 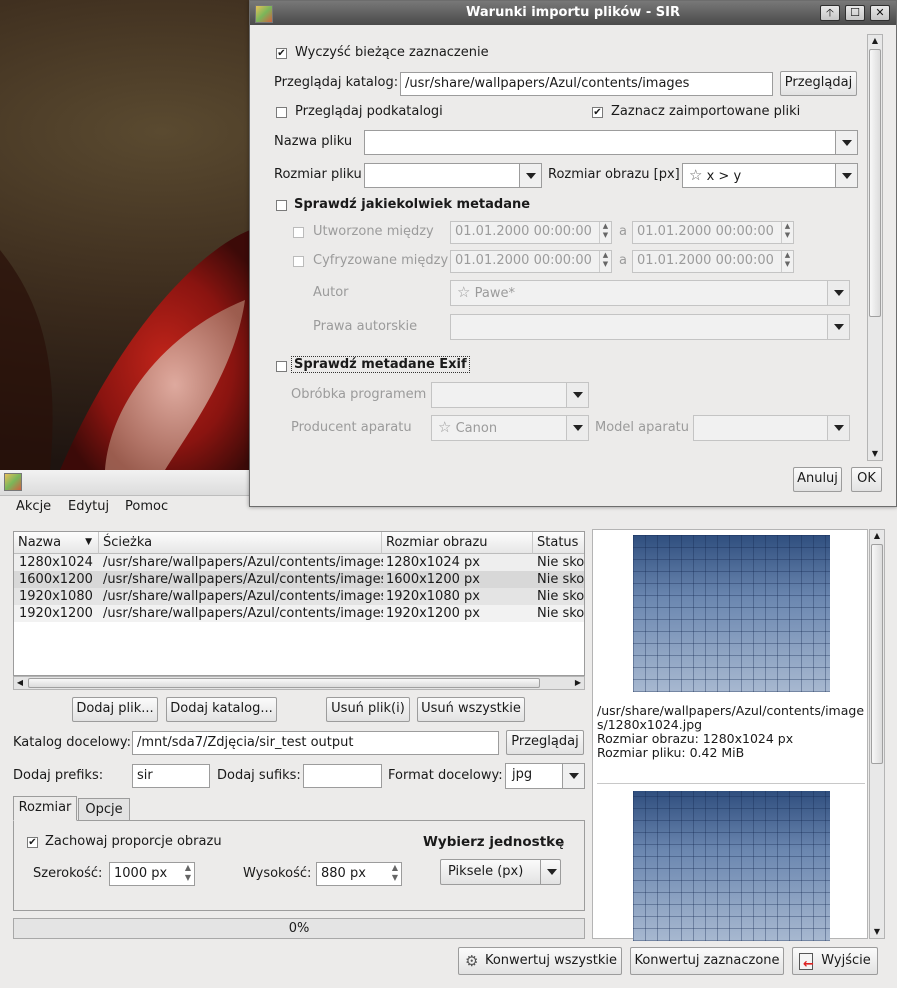 What do you see at coordinates (453, 175) in the screenshot?
I see `filesize-combo` at bounding box center [453, 175].